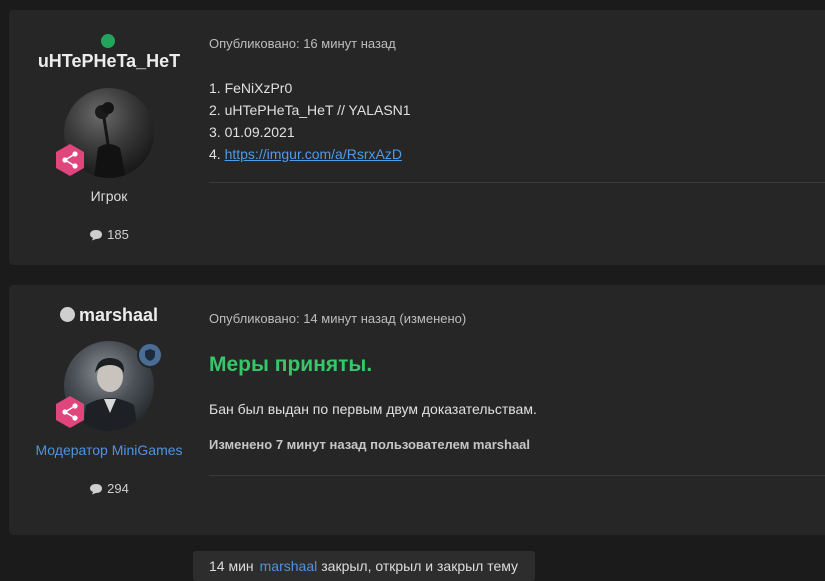 This screenshot has width=825, height=581. Describe the element at coordinates (251, 88) in the screenshot. I see `post-line: 1. FeNiXzPr0` at that location.